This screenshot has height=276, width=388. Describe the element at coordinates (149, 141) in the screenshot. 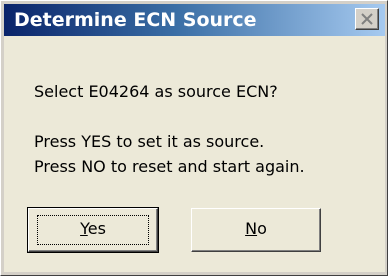

I see `instruction-yes: Press YES to set it as source.` at that location.